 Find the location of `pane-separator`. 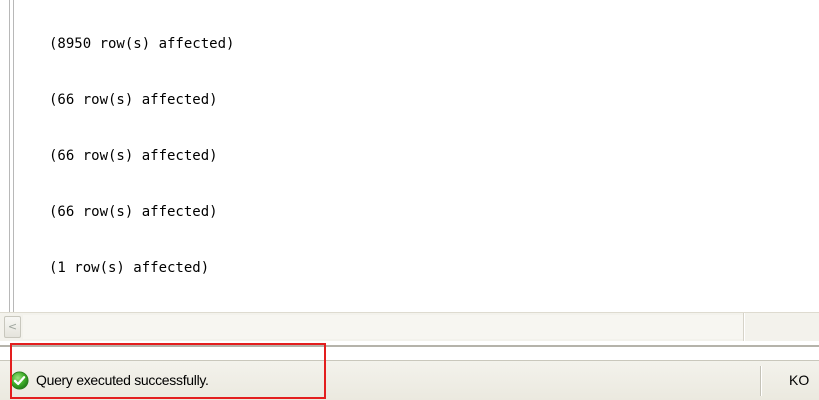

pane-separator is located at coordinates (409, 351).